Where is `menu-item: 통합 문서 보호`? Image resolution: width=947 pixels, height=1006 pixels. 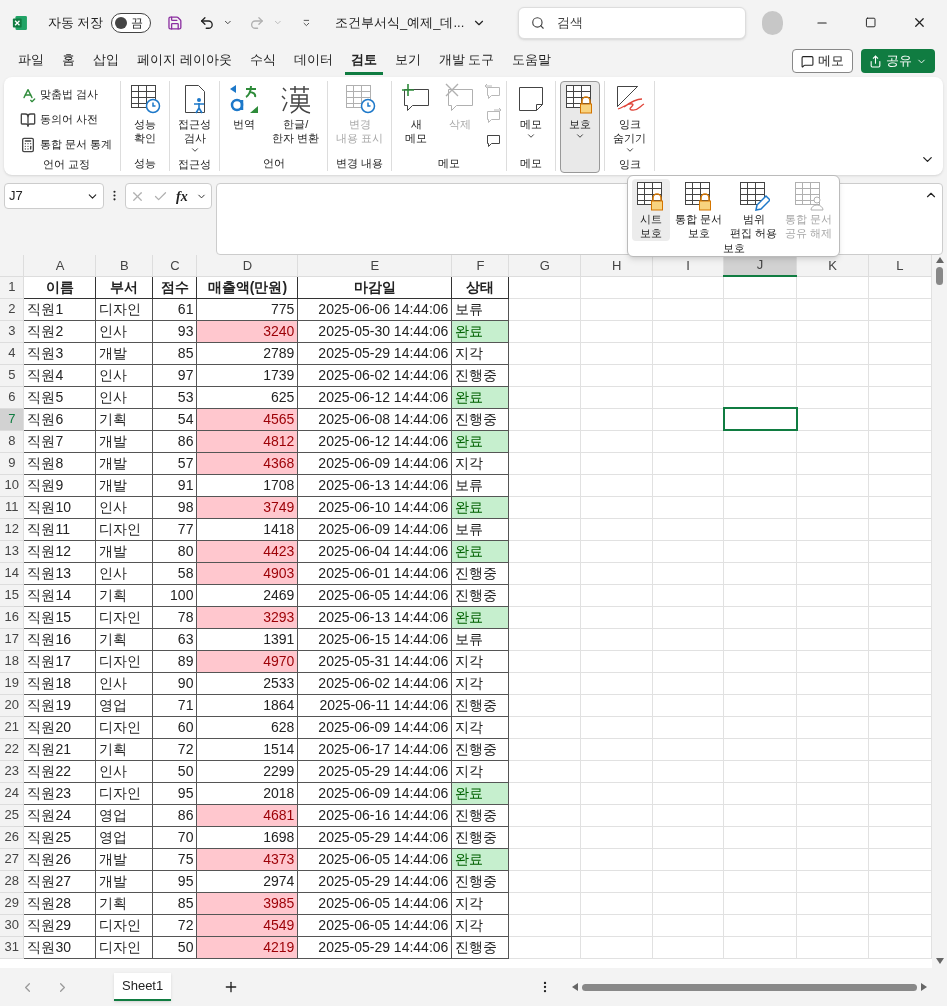 menu-item: 통합 문서 보호 is located at coordinates (699, 210).